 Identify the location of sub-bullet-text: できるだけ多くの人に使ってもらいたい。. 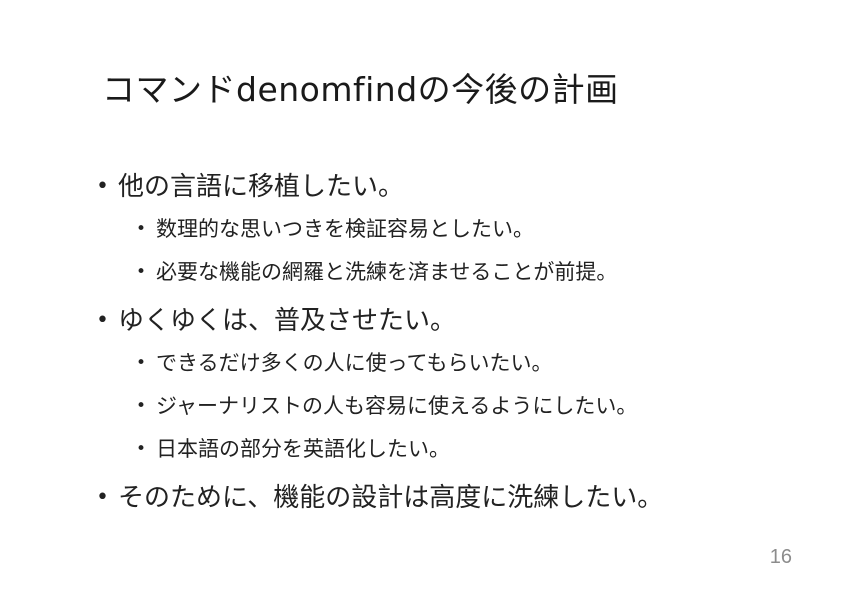
(354, 363).